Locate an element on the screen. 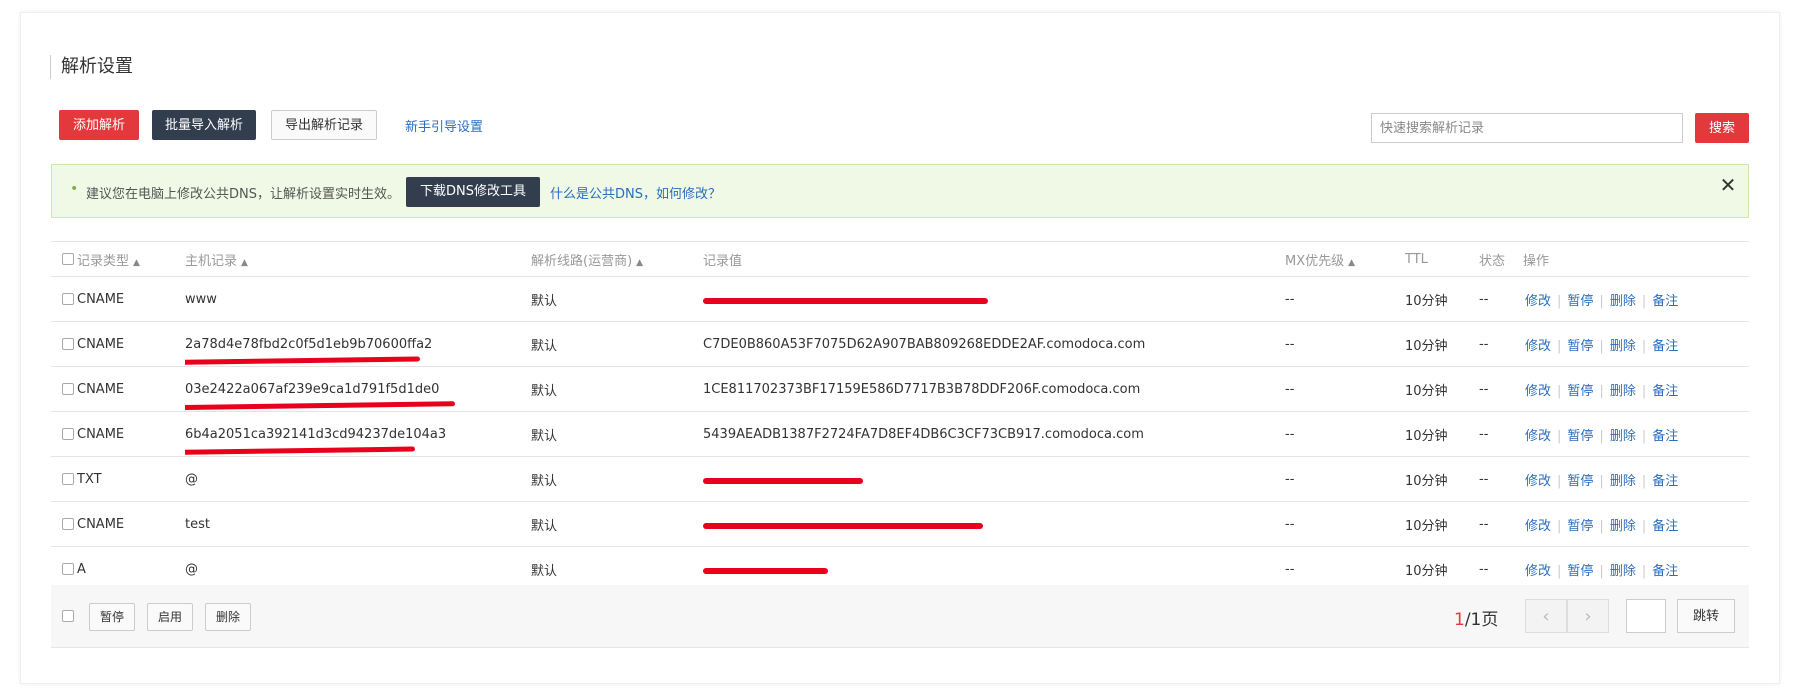  prev-page-icon: ‹ is located at coordinates (1546, 616).